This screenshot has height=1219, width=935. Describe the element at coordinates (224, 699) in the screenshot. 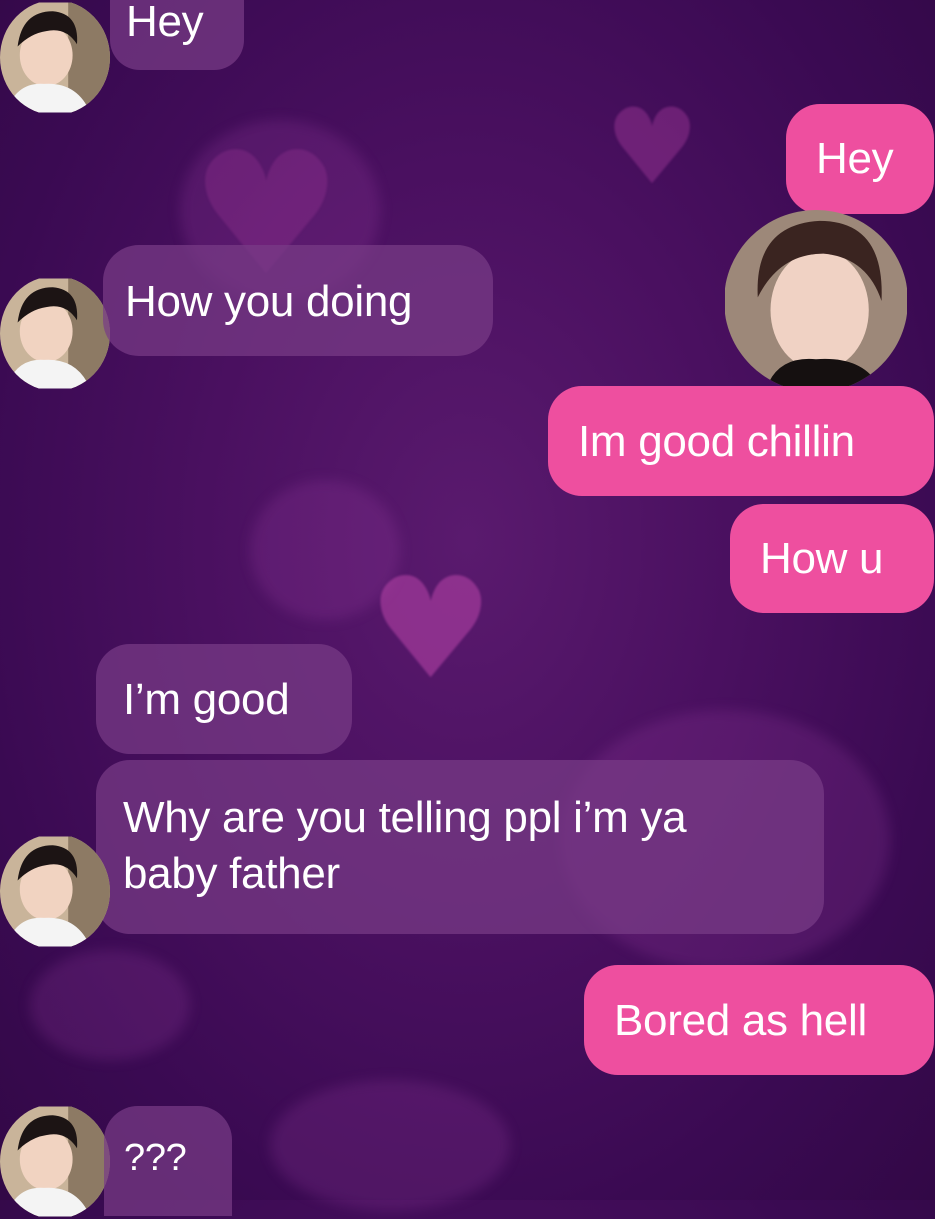

I see `message-bubble: I’m good` at that location.